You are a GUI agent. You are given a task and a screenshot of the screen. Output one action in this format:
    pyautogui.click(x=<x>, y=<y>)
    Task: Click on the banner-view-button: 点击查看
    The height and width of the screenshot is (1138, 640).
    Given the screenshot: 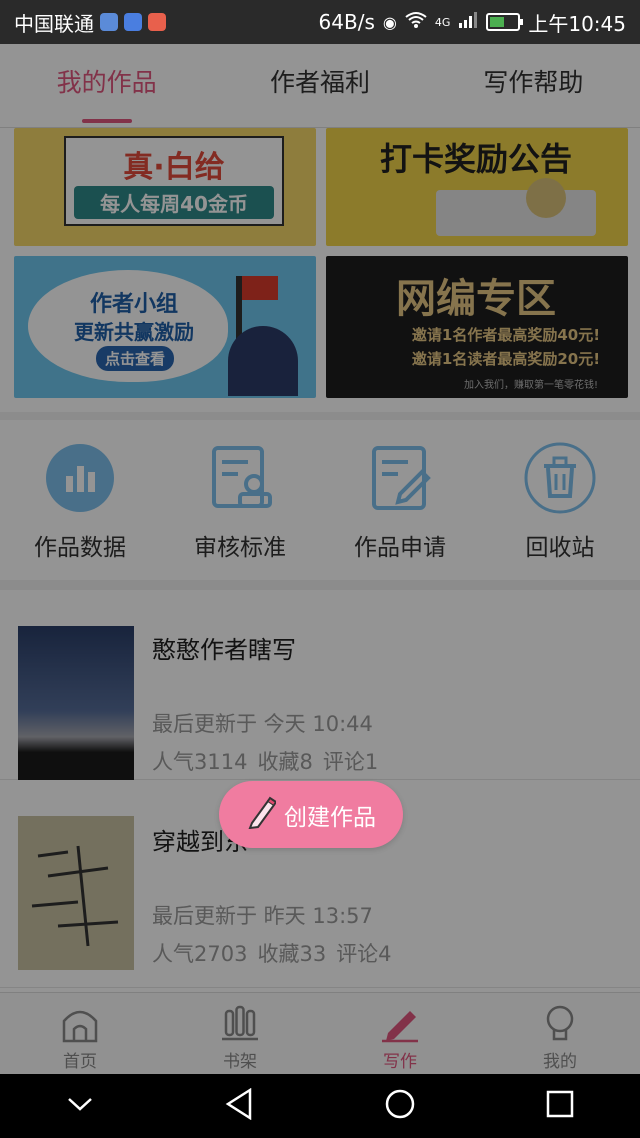 What is the action you would take?
    pyautogui.click(x=135, y=358)
    